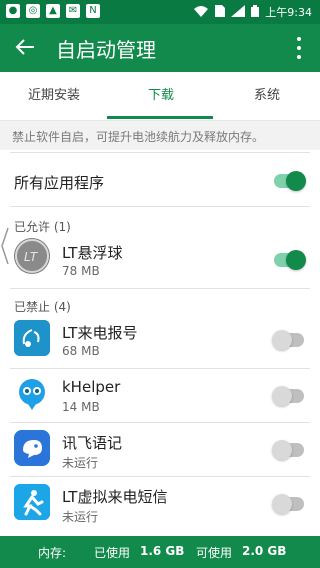 This screenshot has width=320, height=568. What do you see at coordinates (238, 12) in the screenshot?
I see `signal-icon` at bounding box center [238, 12].